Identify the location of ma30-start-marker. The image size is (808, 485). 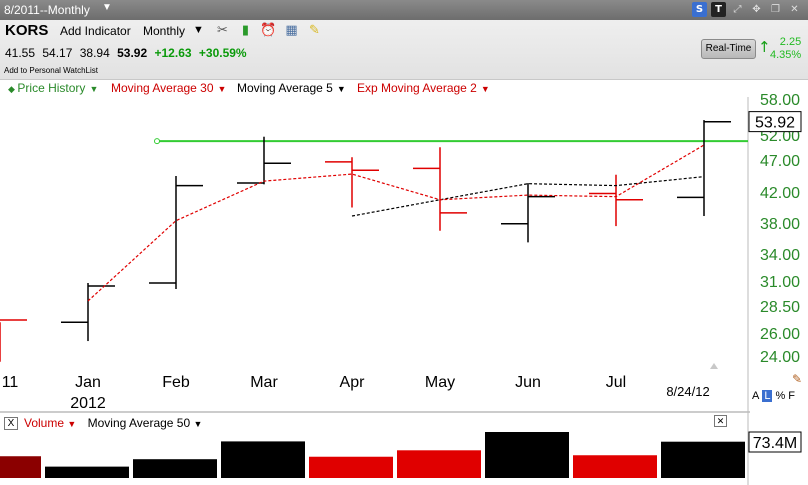
(157, 141).